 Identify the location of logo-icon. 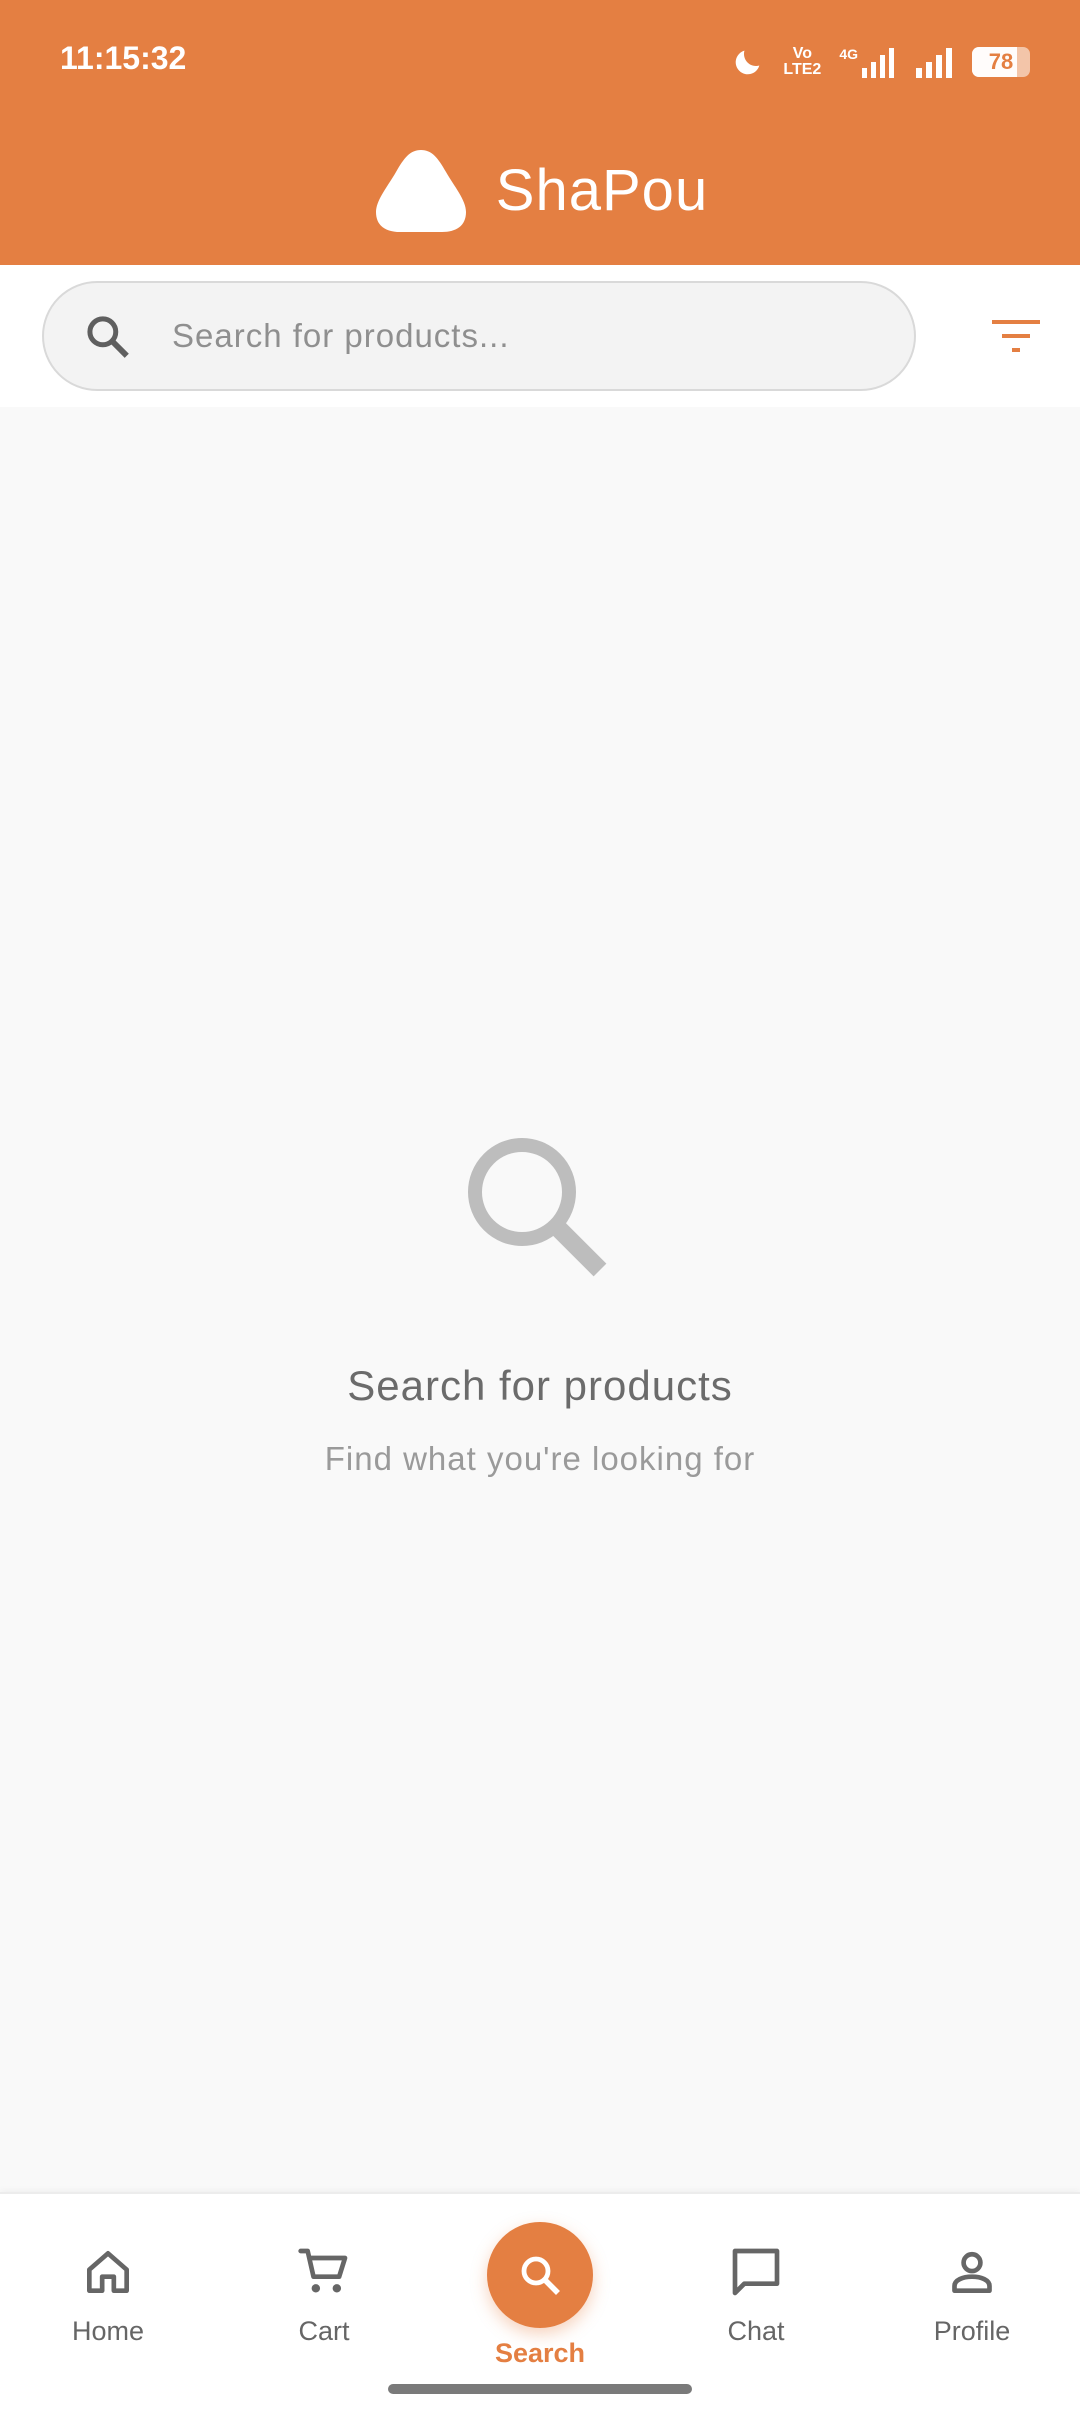
(420, 191).